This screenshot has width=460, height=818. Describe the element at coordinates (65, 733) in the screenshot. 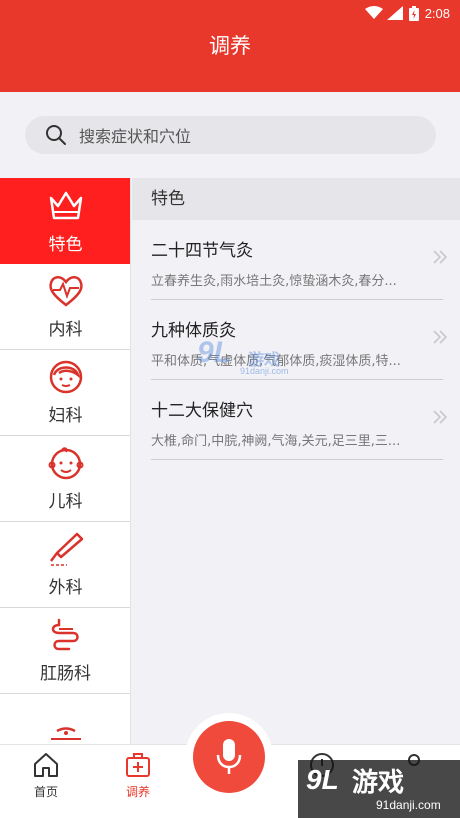

I see `face-icon` at that location.